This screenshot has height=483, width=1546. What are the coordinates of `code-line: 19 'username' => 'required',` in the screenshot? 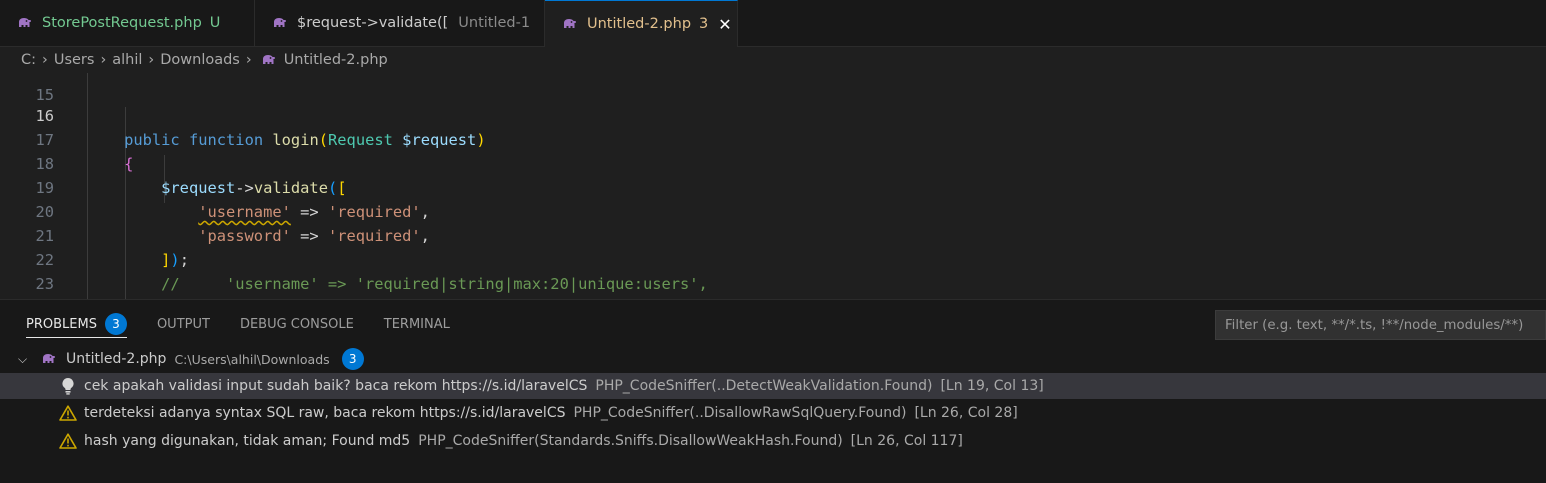 It's located at (773, 186).